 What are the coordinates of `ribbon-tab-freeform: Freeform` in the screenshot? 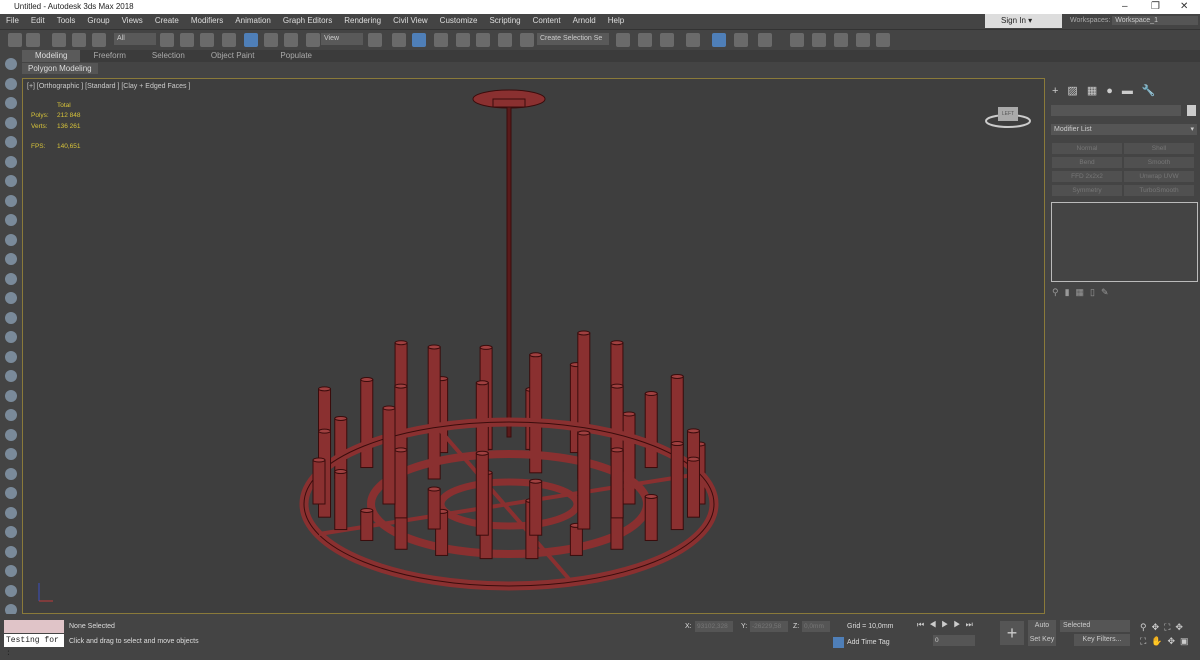 It's located at (109, 56).